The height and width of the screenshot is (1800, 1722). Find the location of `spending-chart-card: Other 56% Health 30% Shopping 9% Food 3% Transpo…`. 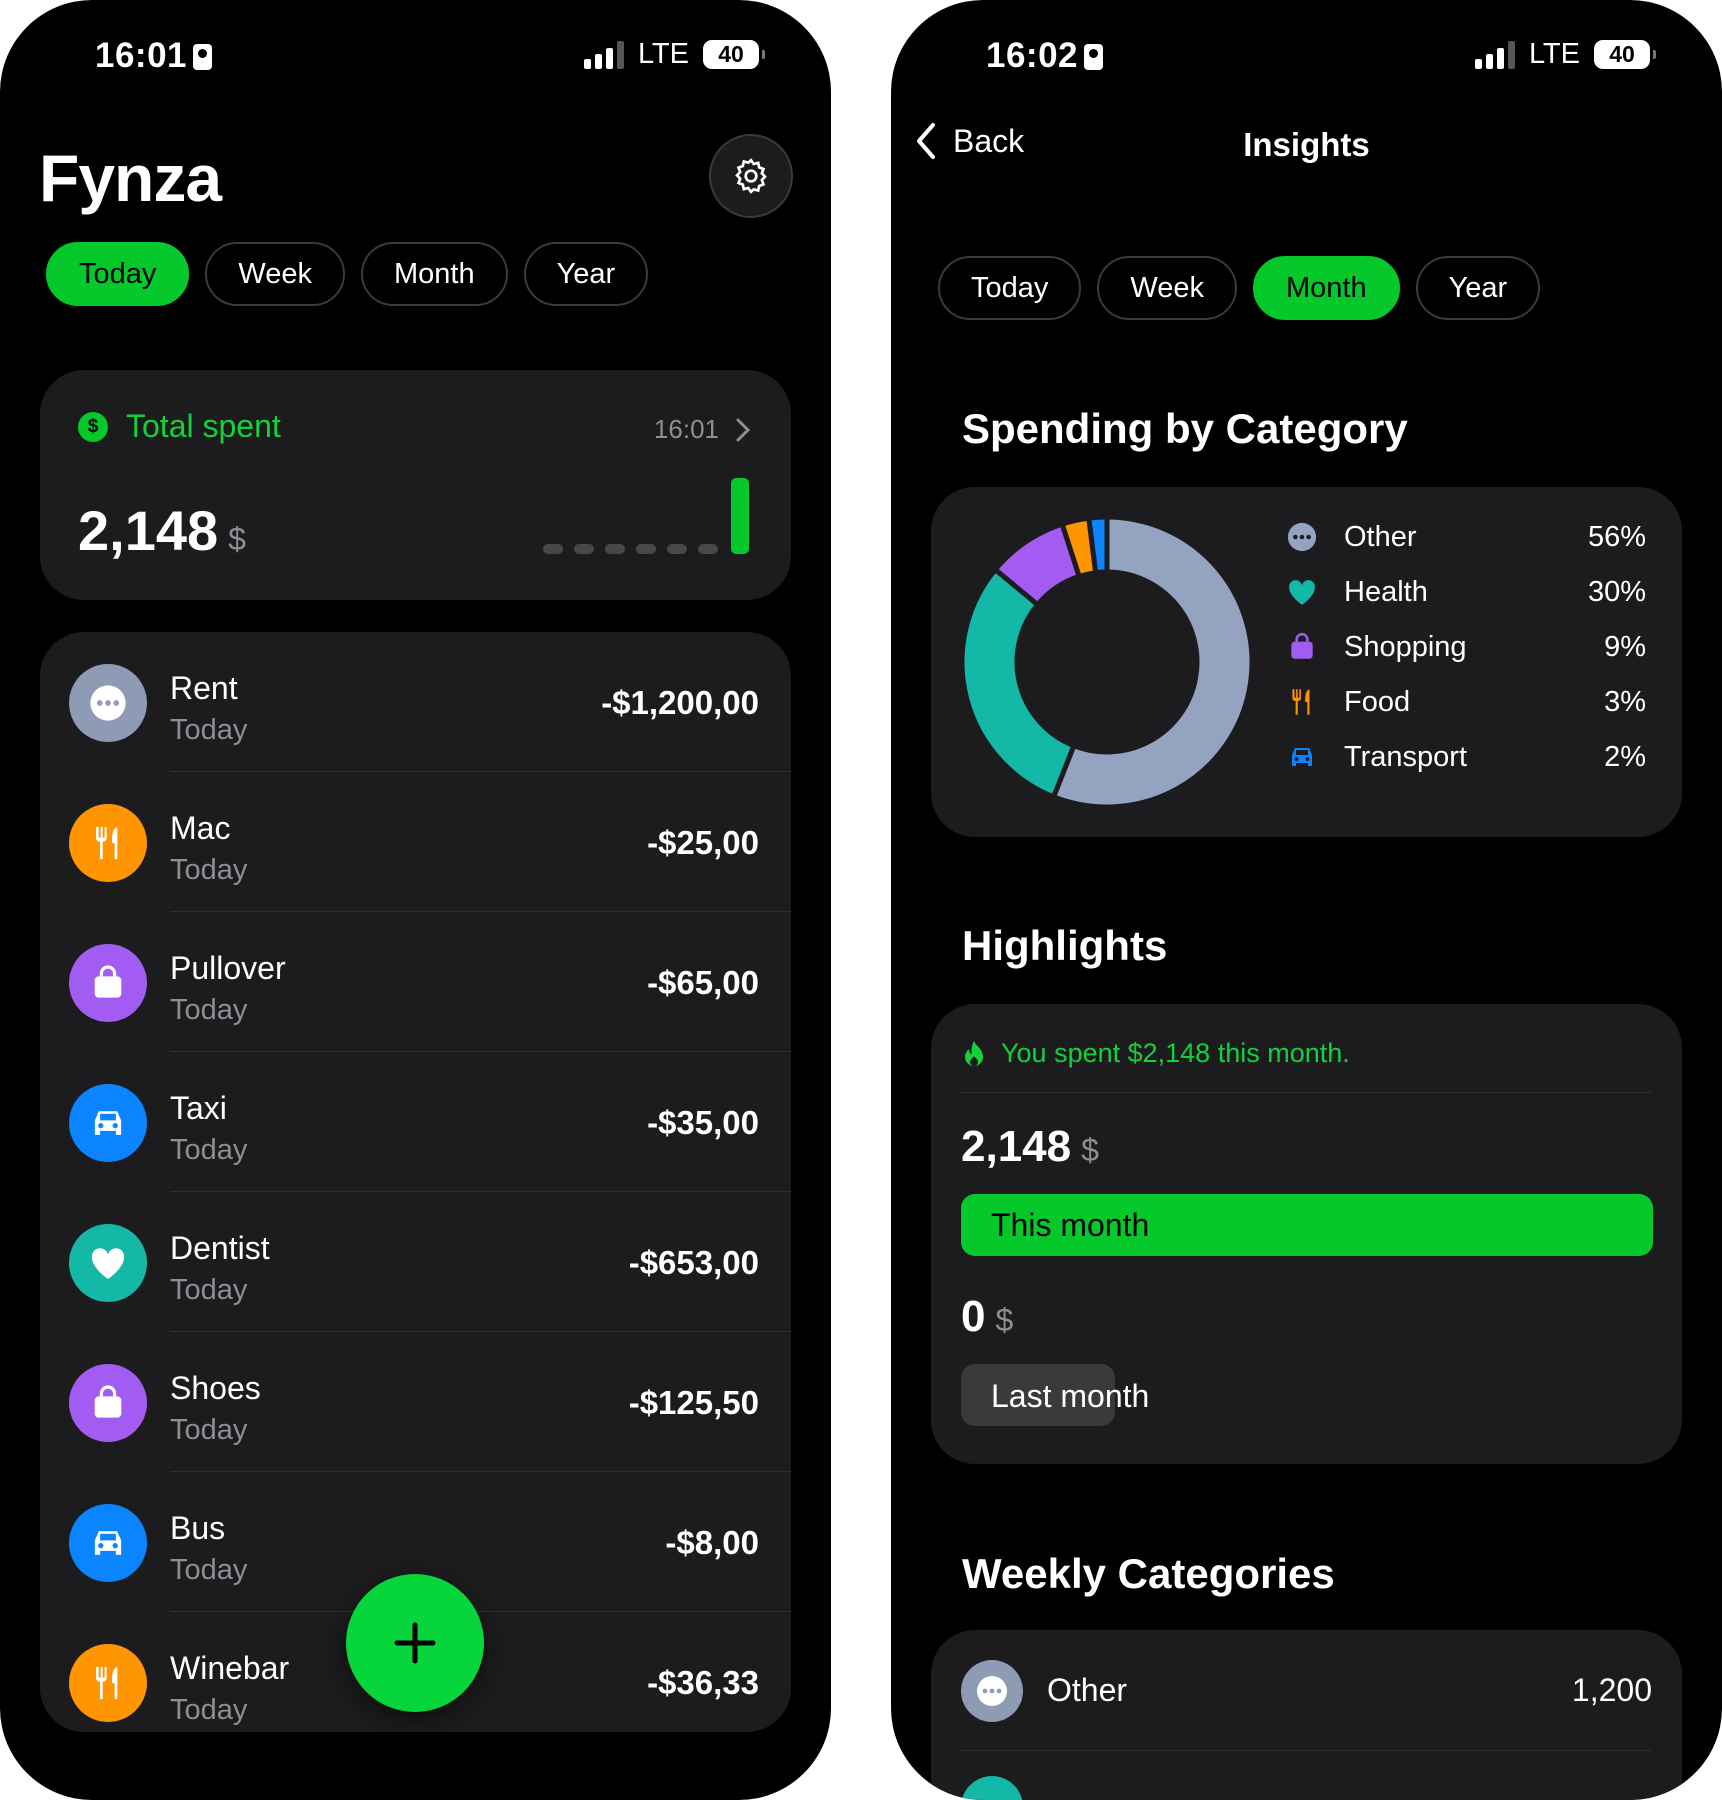

spending-chart-card: Other 56% Health 30% Shopping 9% Food 3% Transpo… is located at coordinates (1306, 662).